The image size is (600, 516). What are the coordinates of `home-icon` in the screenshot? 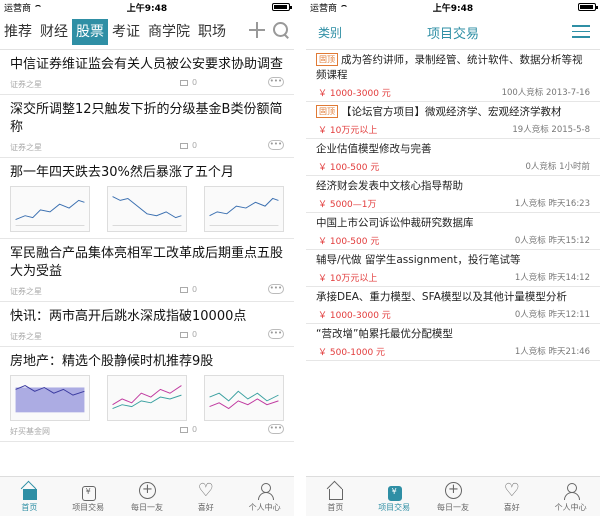 It's located at (29, 491).